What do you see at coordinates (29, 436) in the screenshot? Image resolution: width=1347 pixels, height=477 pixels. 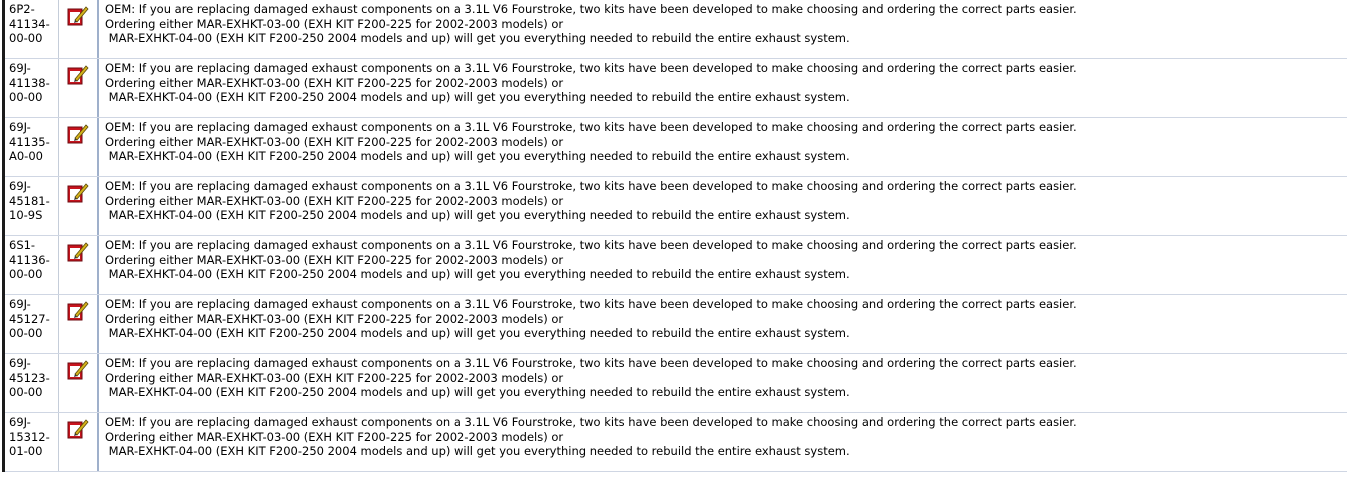 I see `part-number-line: 15312-` at bounding box center [29, 436].